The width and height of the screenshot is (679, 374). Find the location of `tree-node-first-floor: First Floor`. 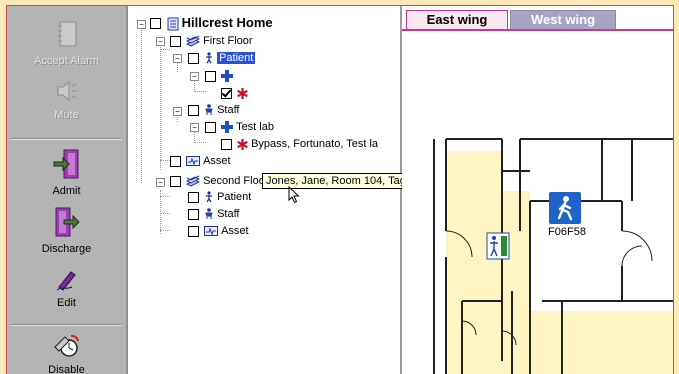

tree-node-first-floor: First Floor is located at coordinates (211, 41).